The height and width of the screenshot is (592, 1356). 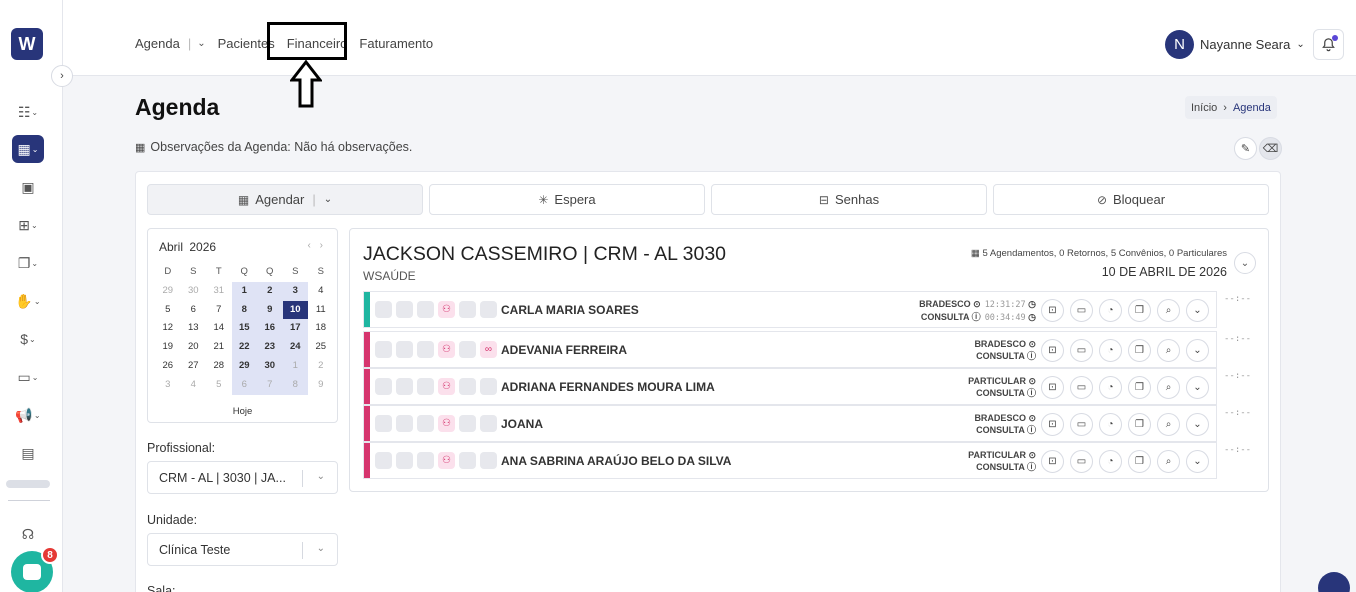 What do you see at coordinates (321, 245) in the screenshot?
I see `chevron-right-icon: ›` at bounding box center [321, 245].